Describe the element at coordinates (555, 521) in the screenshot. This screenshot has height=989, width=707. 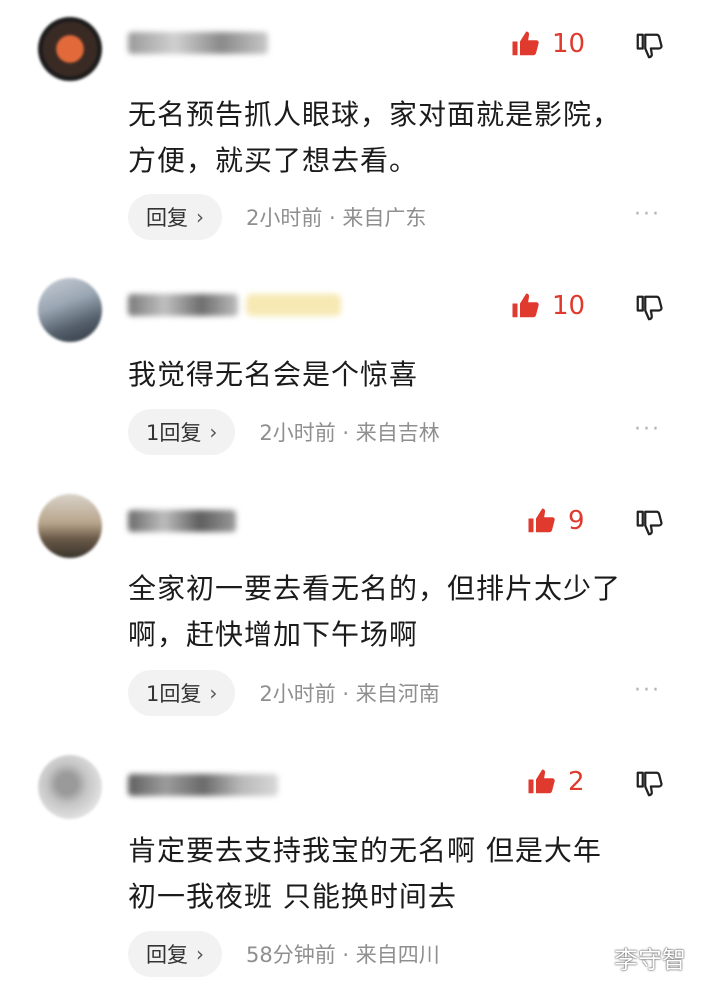
I see `like-button: 9` at that location.